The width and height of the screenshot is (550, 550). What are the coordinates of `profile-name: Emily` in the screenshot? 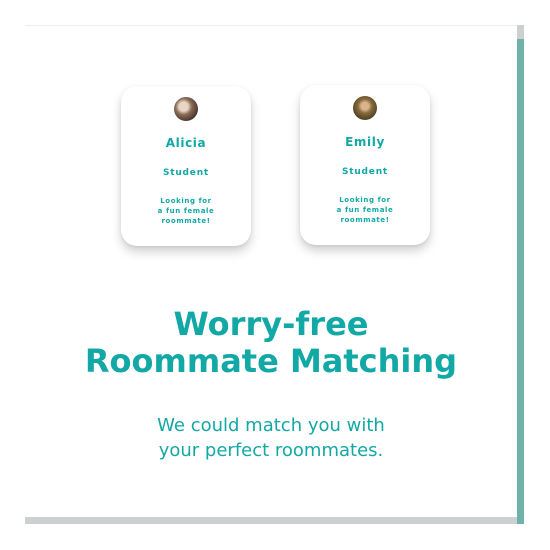 It's located at (365, 142).